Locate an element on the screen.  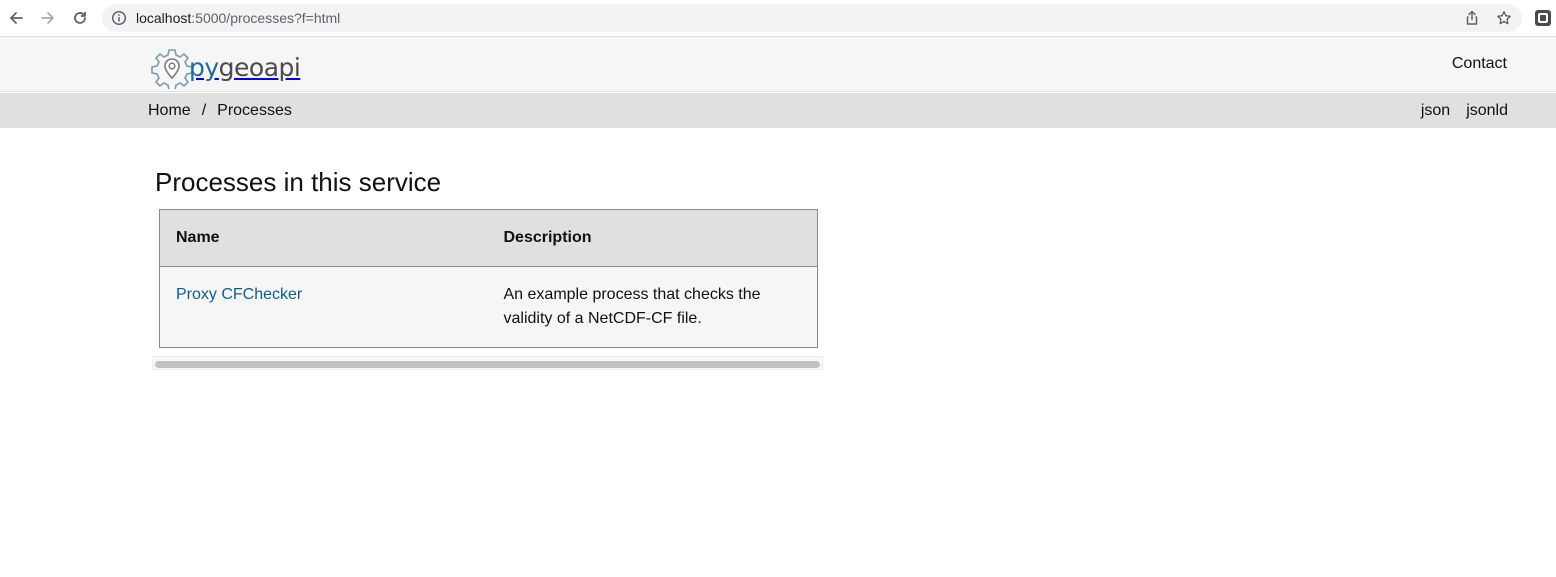
reload-button is located at coordinates (80, 18).